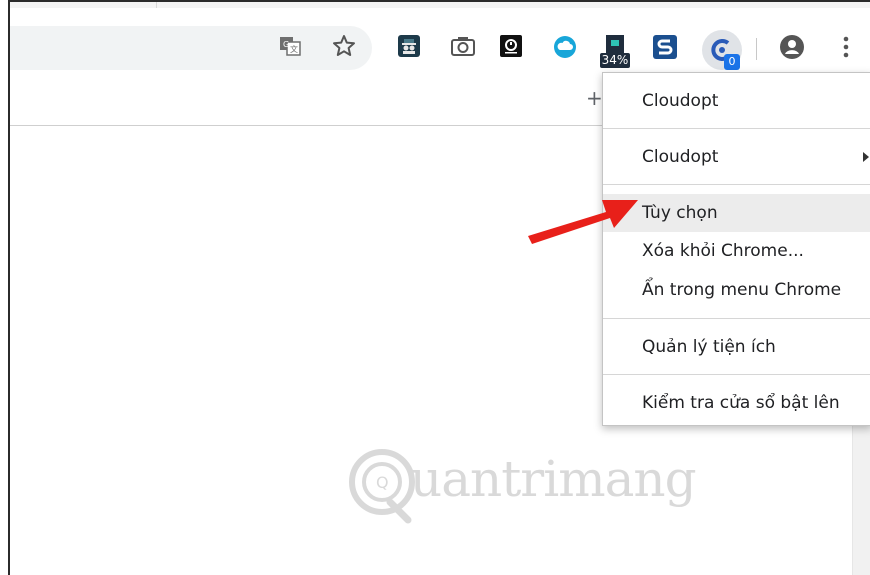  I want to click on s-extension-icon, so click(665, 47).